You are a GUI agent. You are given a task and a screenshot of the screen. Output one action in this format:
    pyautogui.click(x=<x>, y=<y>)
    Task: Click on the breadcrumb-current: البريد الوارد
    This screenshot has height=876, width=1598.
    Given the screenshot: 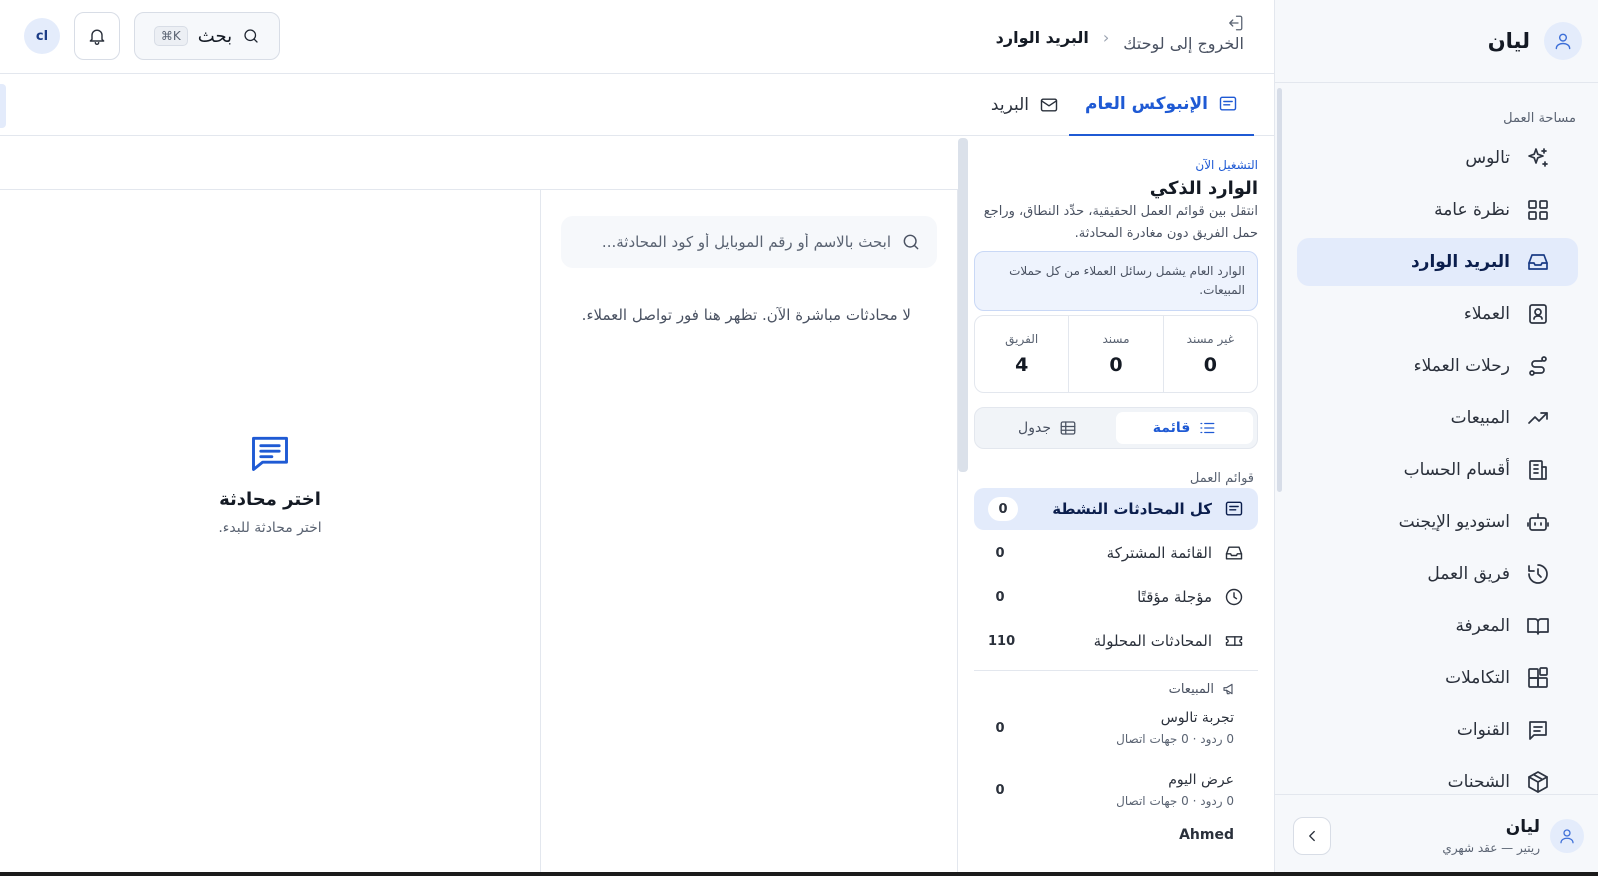 What is the action you would take?
    pyautogui.click(x=1042, y=37)
    